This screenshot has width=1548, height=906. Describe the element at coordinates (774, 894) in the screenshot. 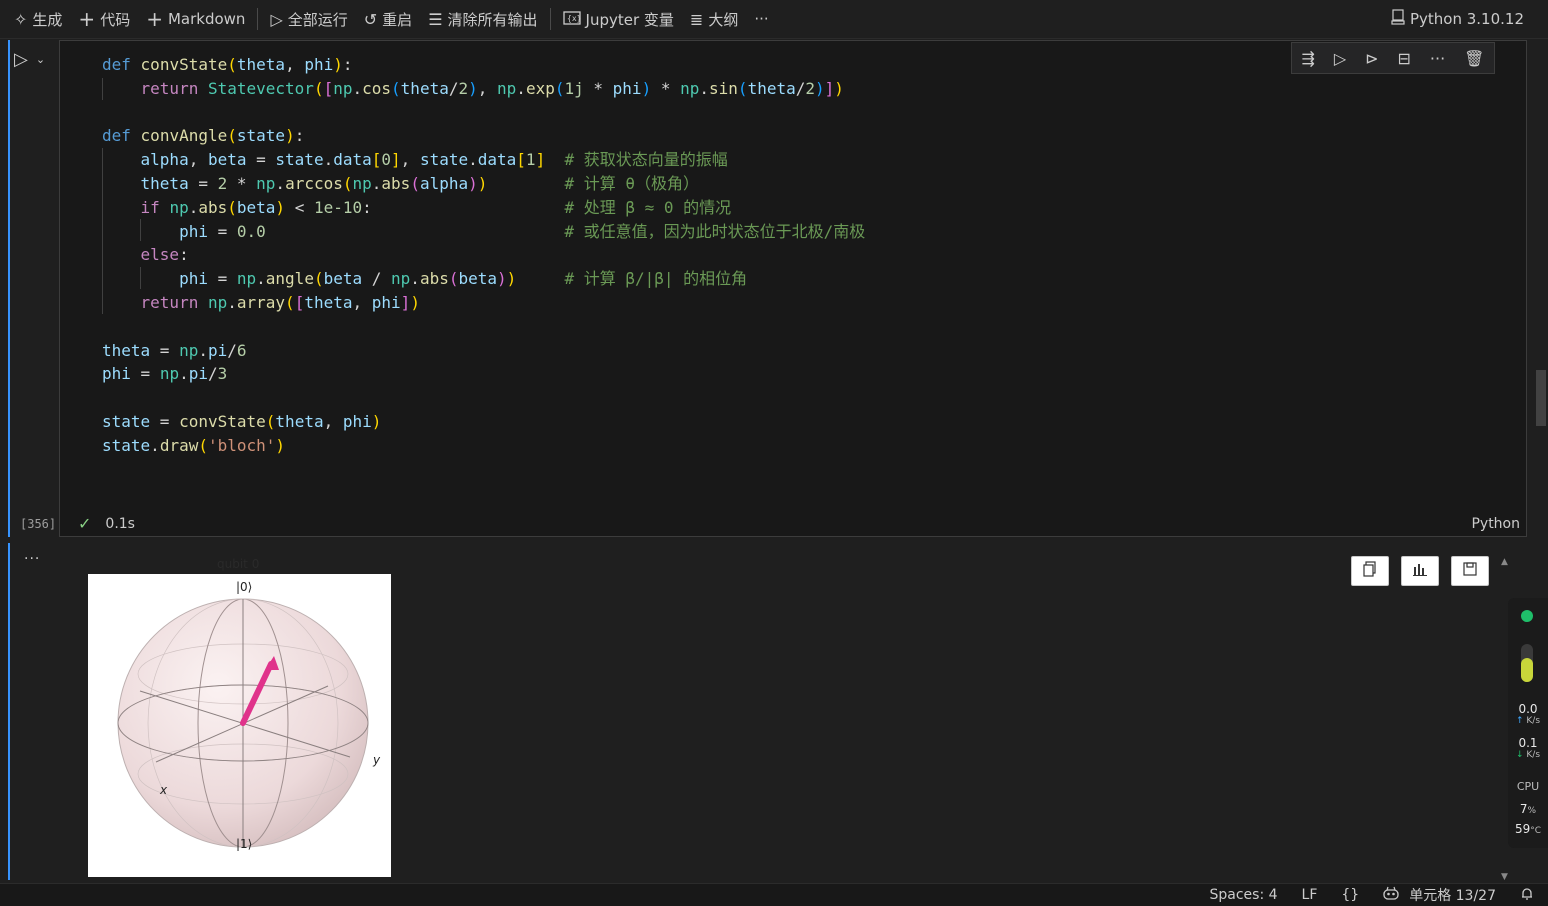

I see `status-bar: Spaces: 4 LF {} 单元格 13/27` at that location.